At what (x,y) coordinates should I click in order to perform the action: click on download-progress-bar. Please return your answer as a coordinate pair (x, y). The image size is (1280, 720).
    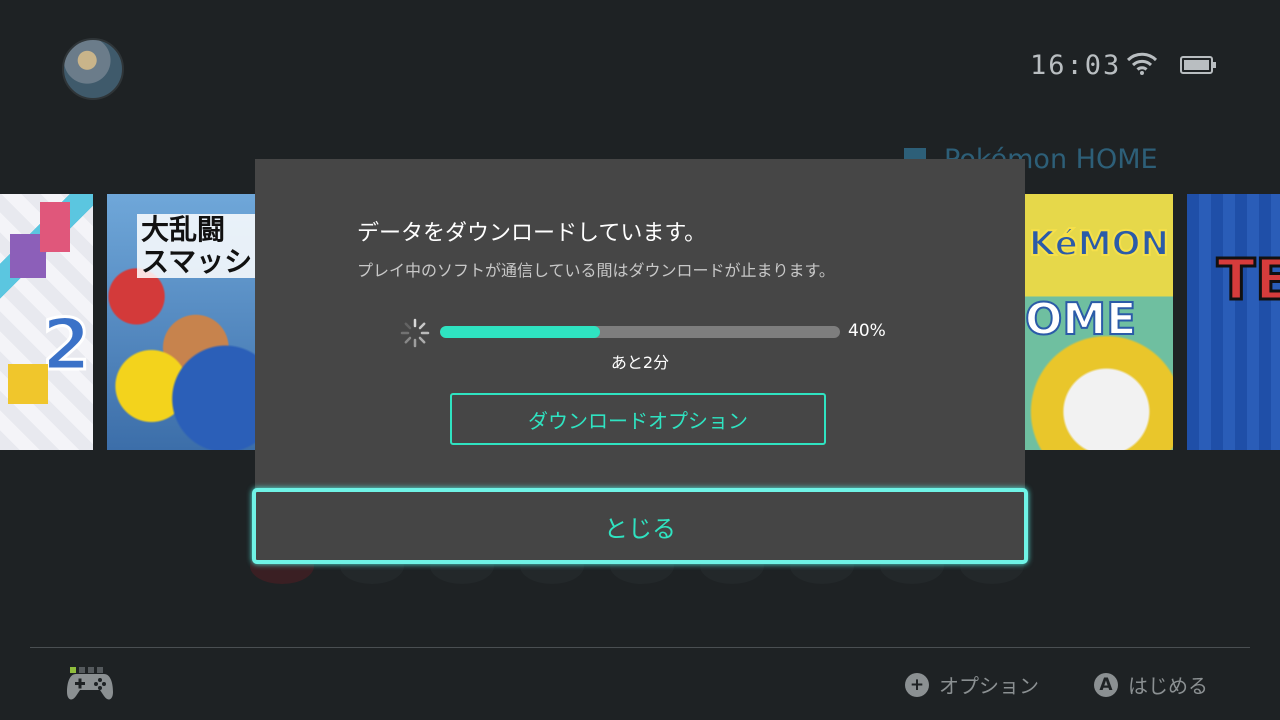
    Looking at the image, I should click on (640, 332).